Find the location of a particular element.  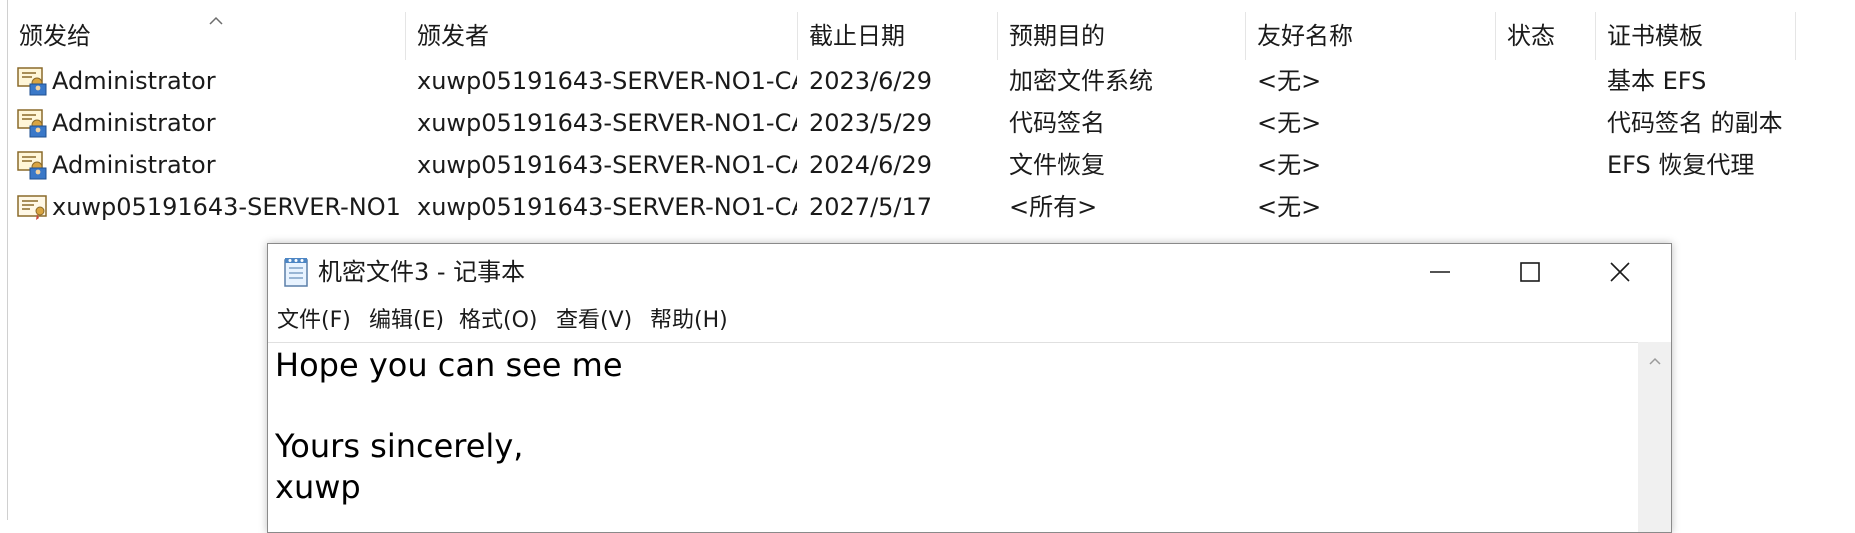

cell-expiration: 2027/5/17 is located at coordinates (871, 207).